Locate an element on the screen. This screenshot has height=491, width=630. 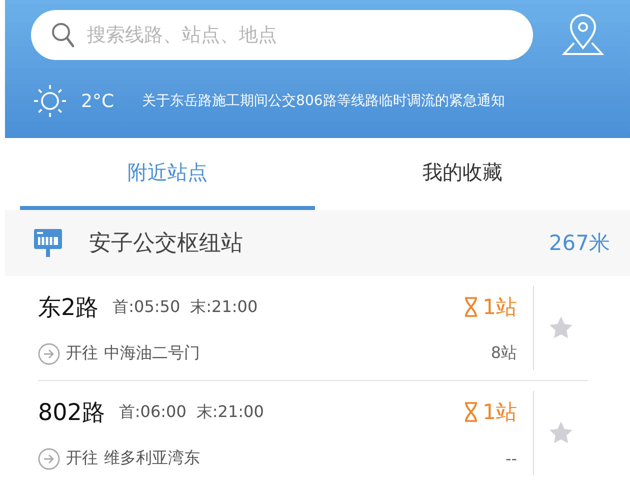
destination: 中海油二号门 is located at coordinates (152, 353).